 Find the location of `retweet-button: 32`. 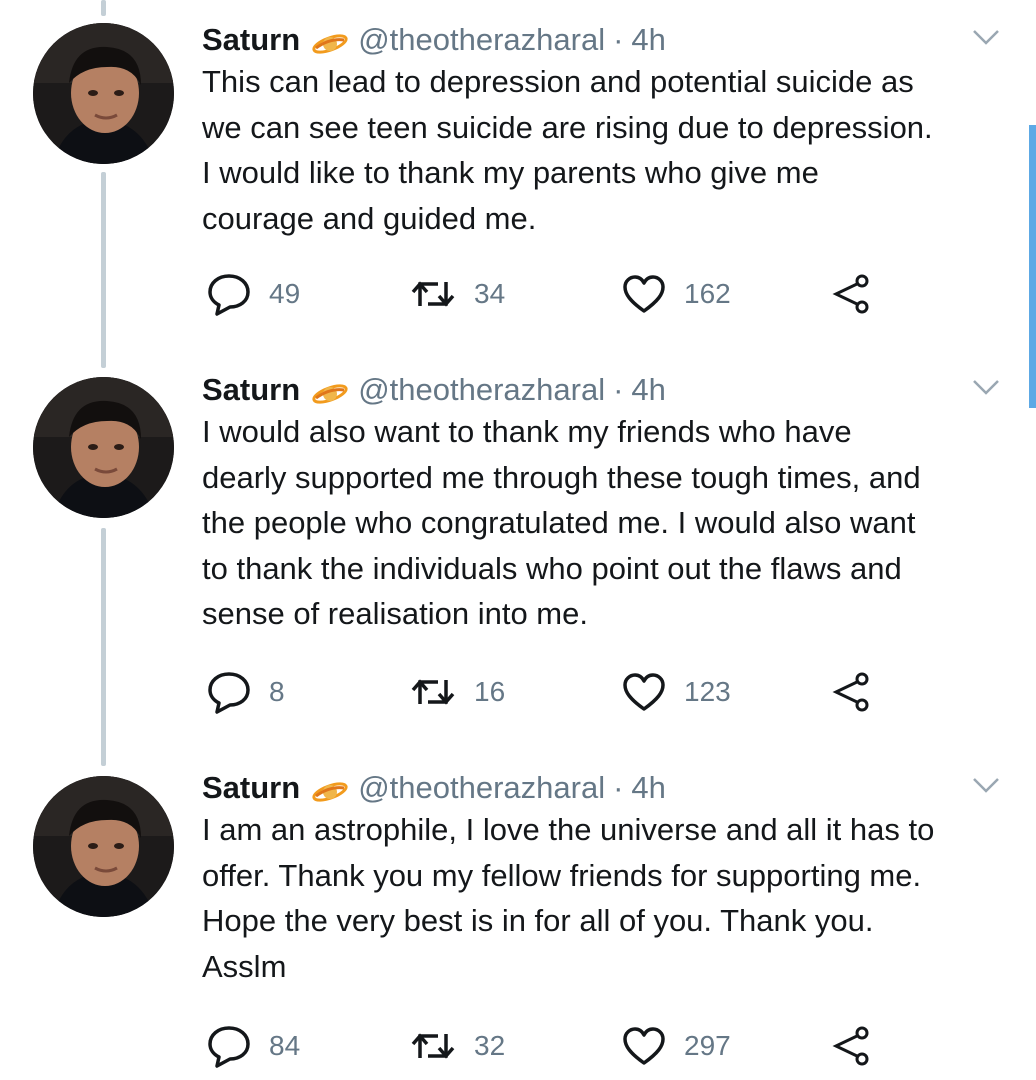

retweet-button: 32 is located at coordinates (457, 1046).